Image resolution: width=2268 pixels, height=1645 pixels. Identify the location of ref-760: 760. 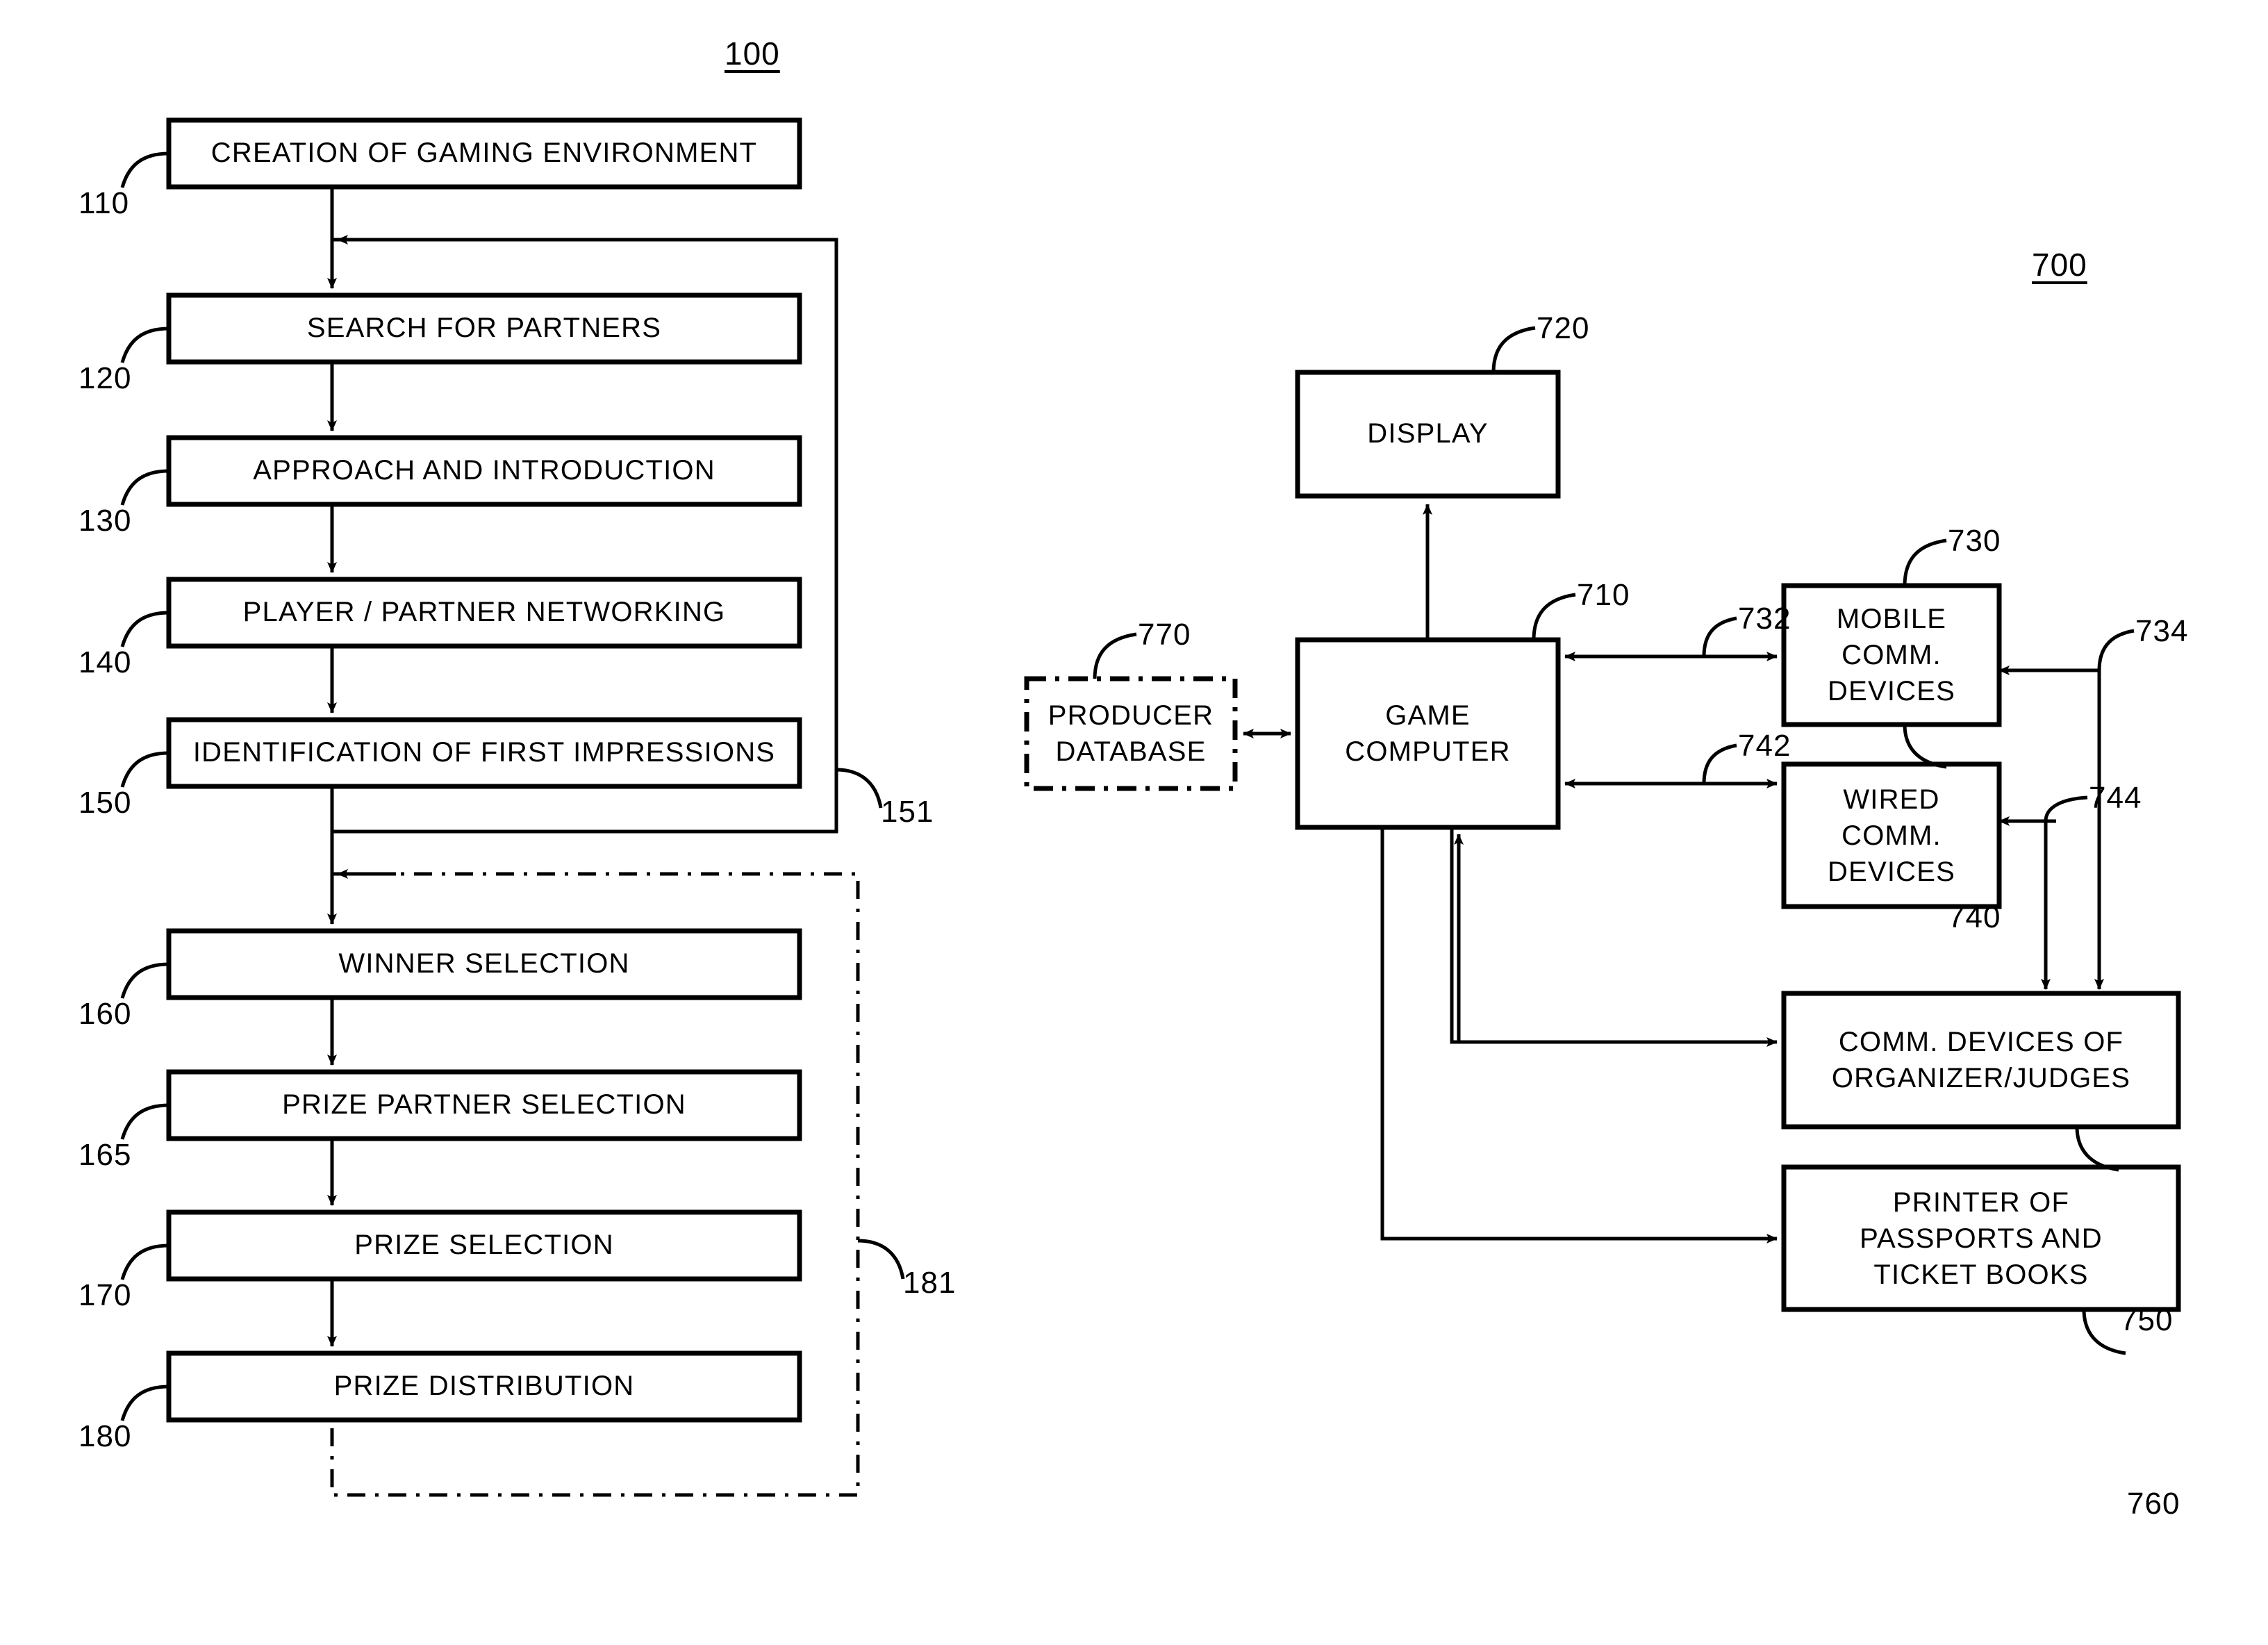
(2153, 1504).